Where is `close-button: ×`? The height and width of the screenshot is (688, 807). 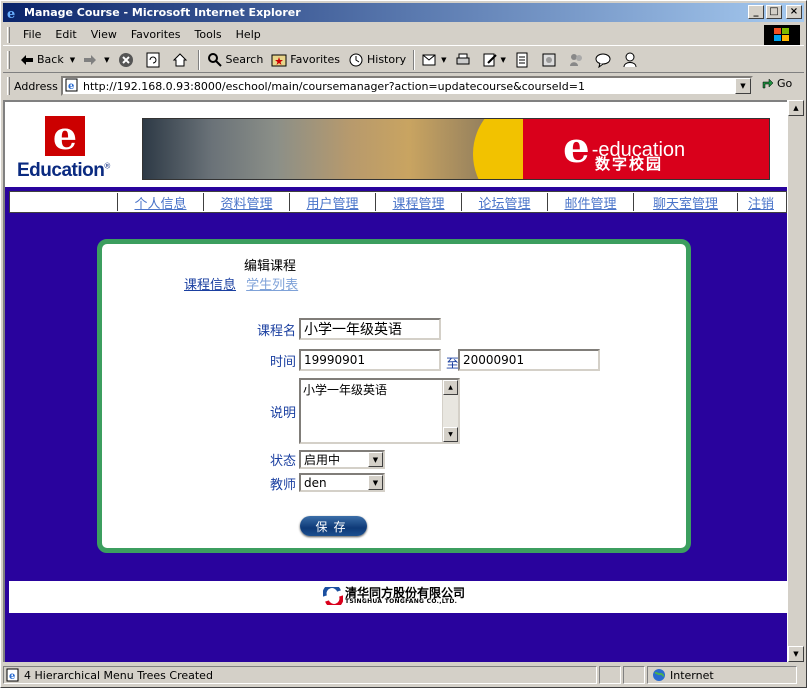 close-button: × is located at coordinates (794, 12).